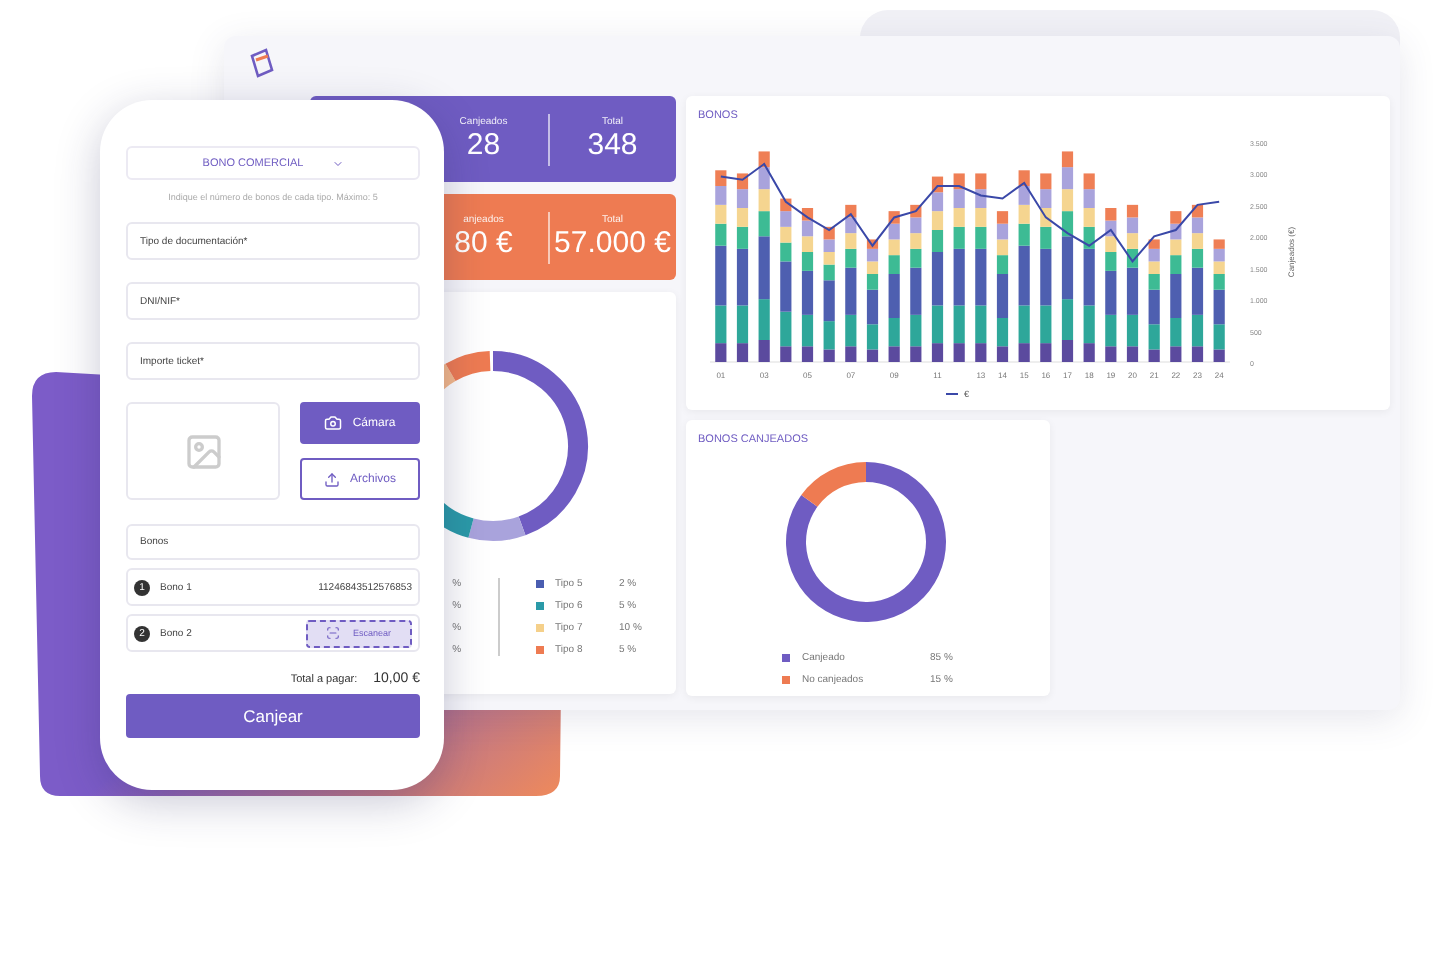 This screenshot has width=1442, height=954. What do you see at coordinates (273, 716) in the screenshot?
I see `submit-button: Canjear` at bounding box center [273, 716].